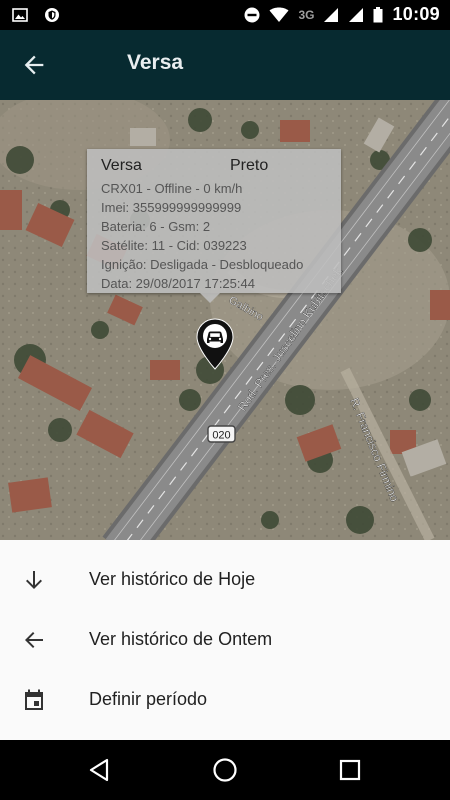 Image resolution: width=450 pixels, height=800 pixels. Describe the element at coordinates (181, 639) in the screenshot. I see `menu-item-label: Ver histórico de Ontem` at that location.